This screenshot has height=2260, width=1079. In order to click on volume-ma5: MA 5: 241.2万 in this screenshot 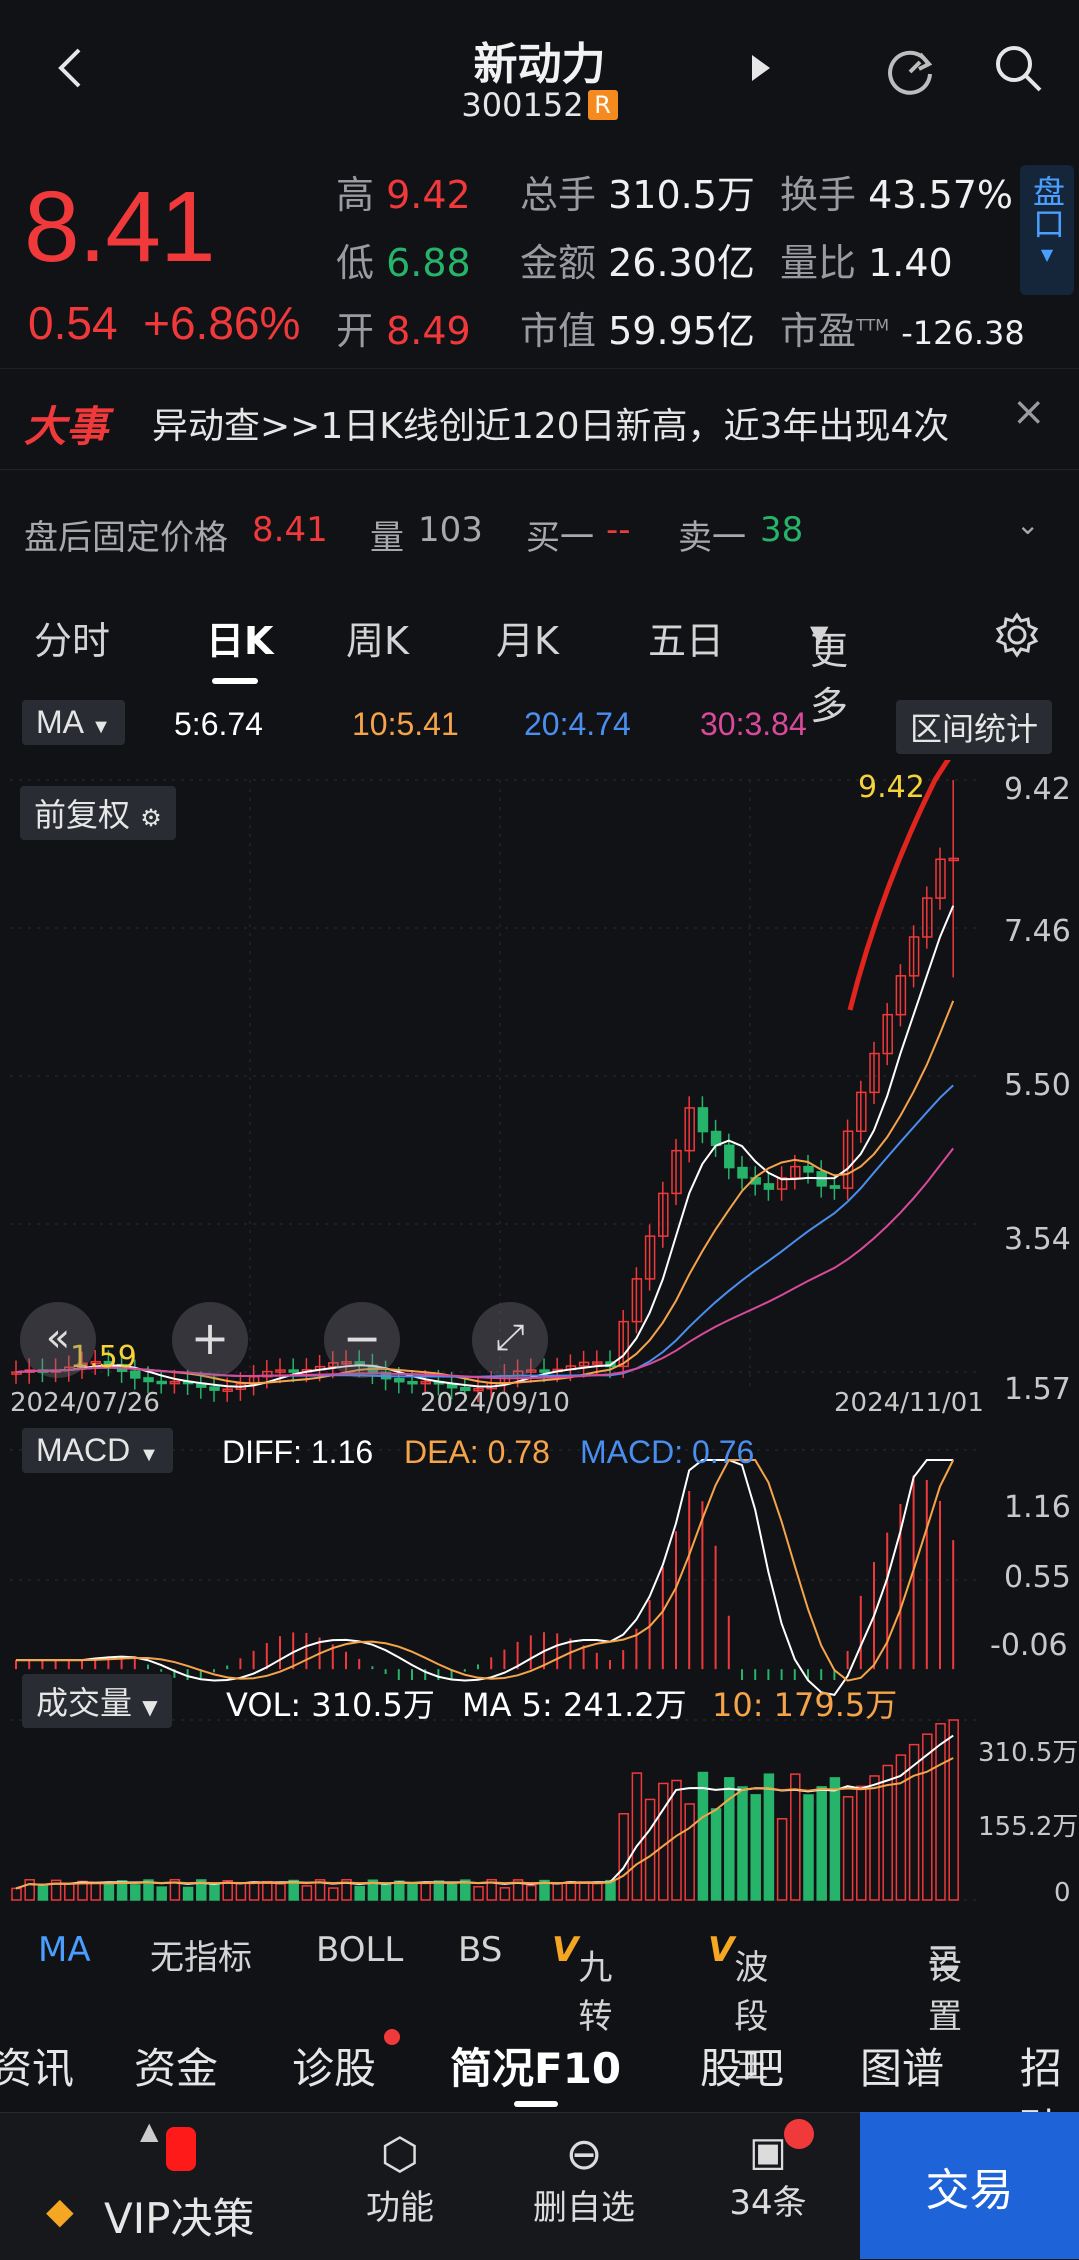, I will do `click(574, 1705)`.